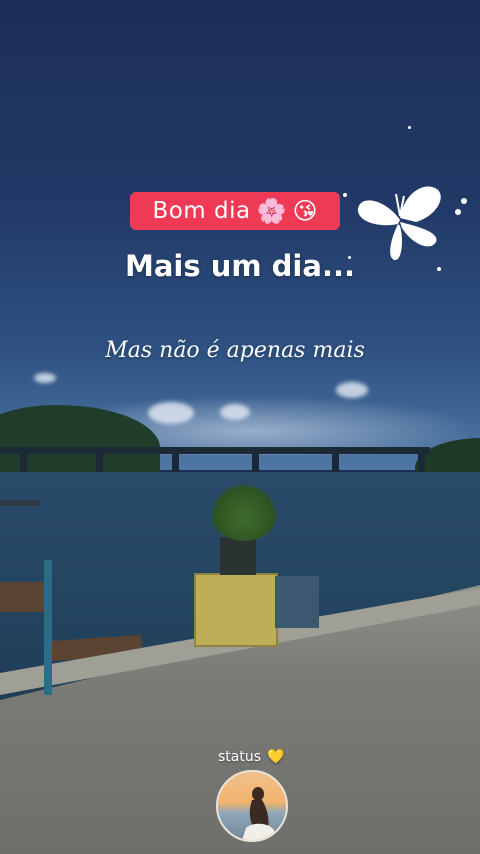 The height and width of the screenshot is (854, 480). I want to click on plant-pot, so click(238, 556).